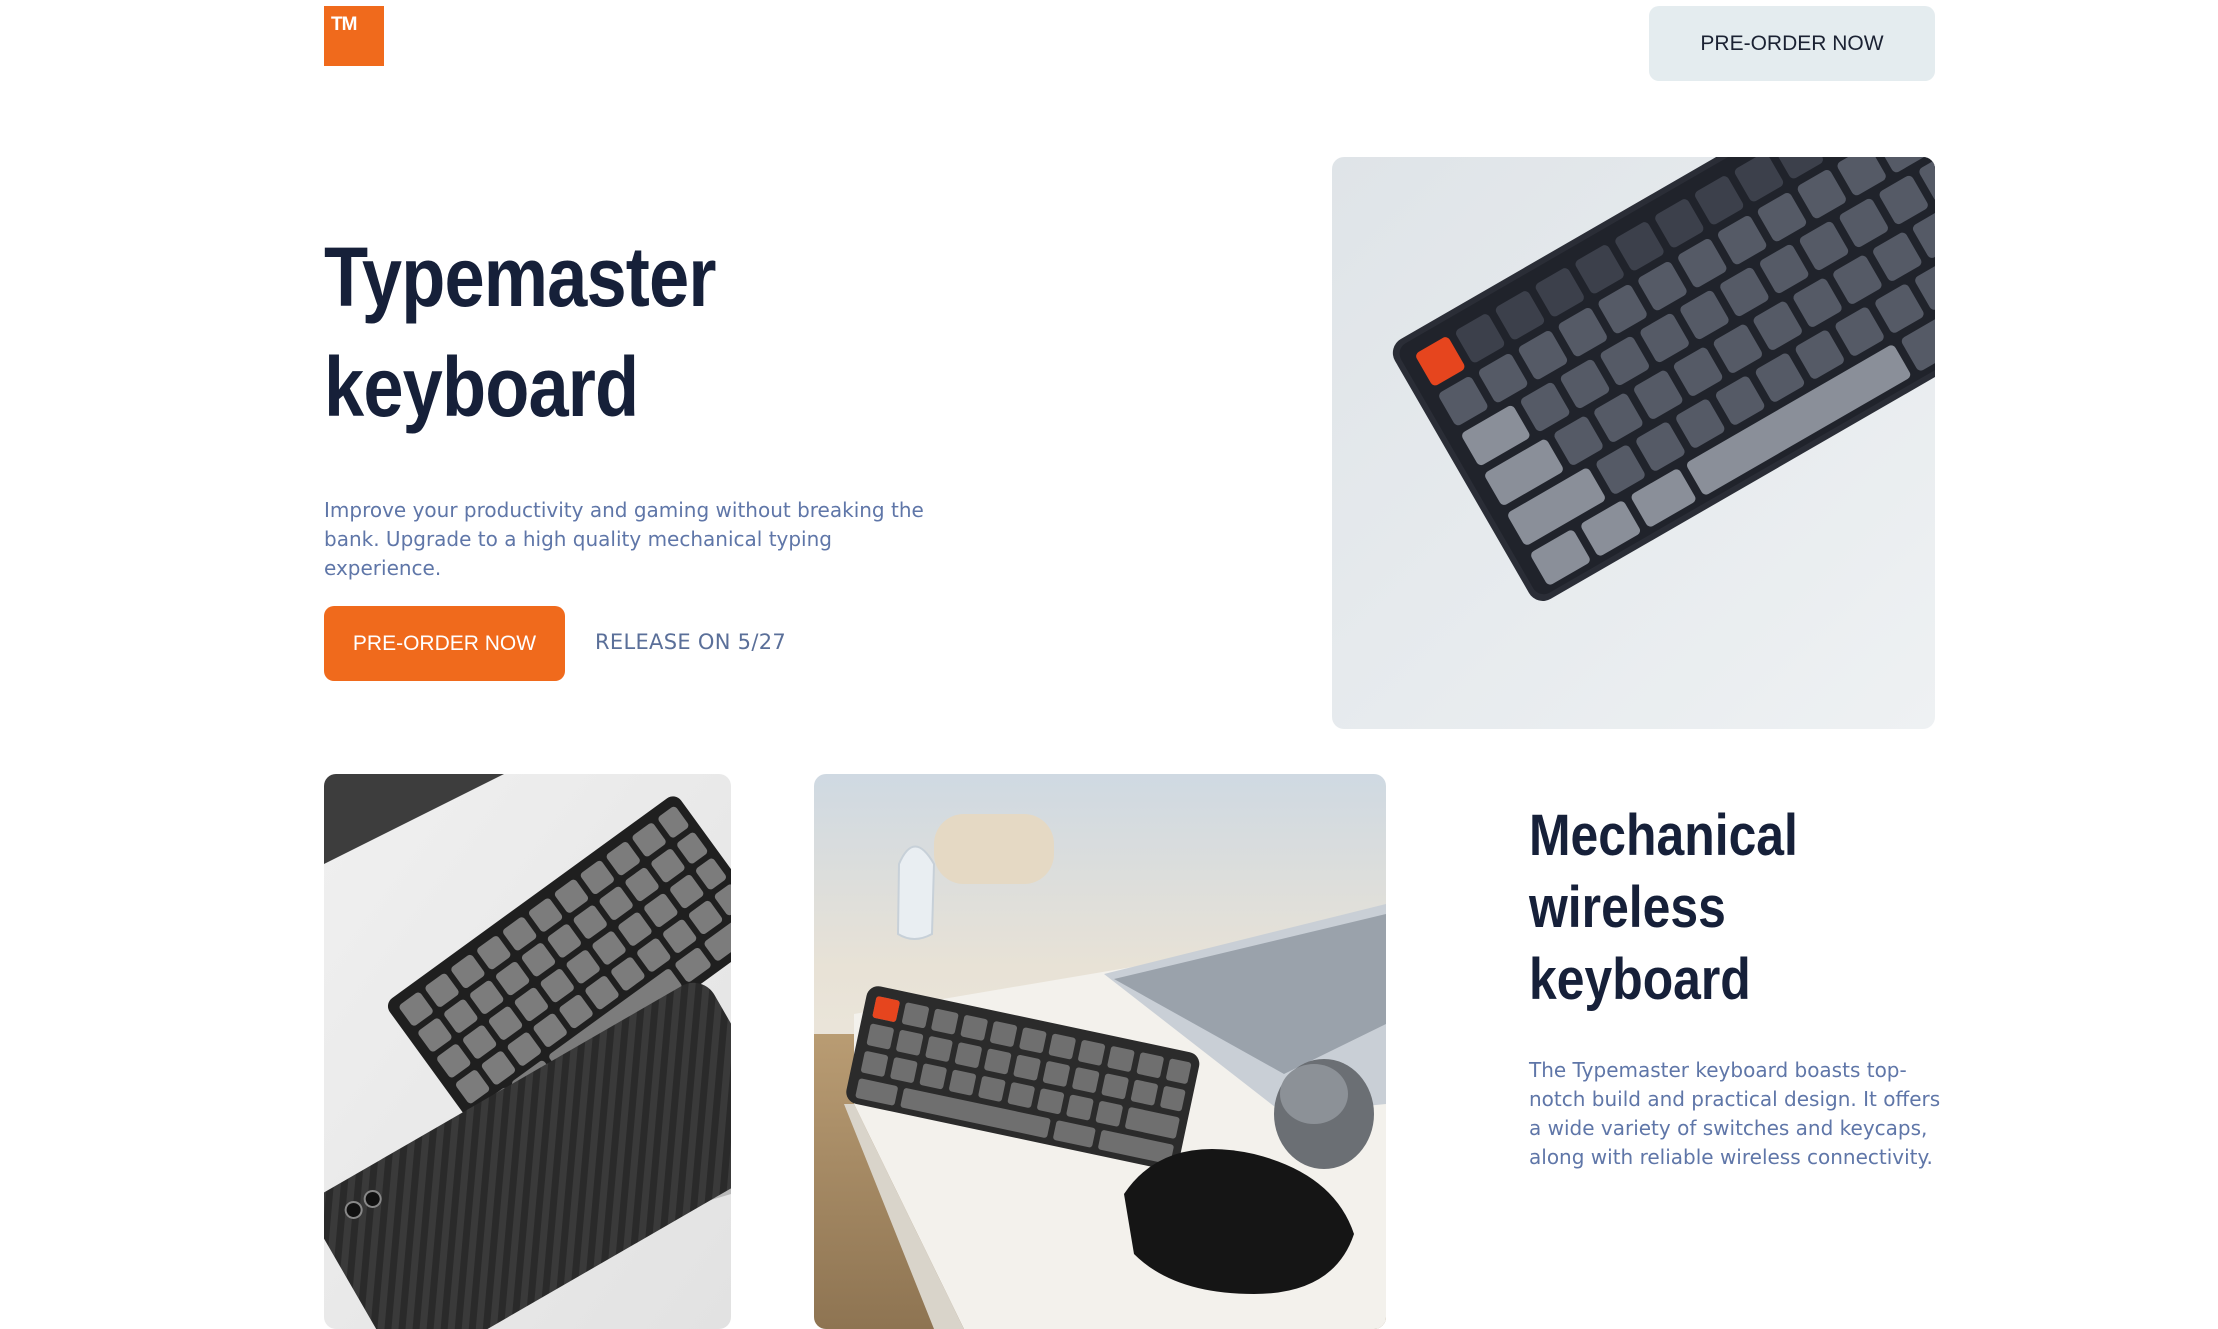 The width and height of the screenshot is (2218, 1329). What do you see at coordinates (1792, 43) in the screenshot?
I see `header-preorder-button: PRE-ORDER NOW` at bounding box center [1792, 43].